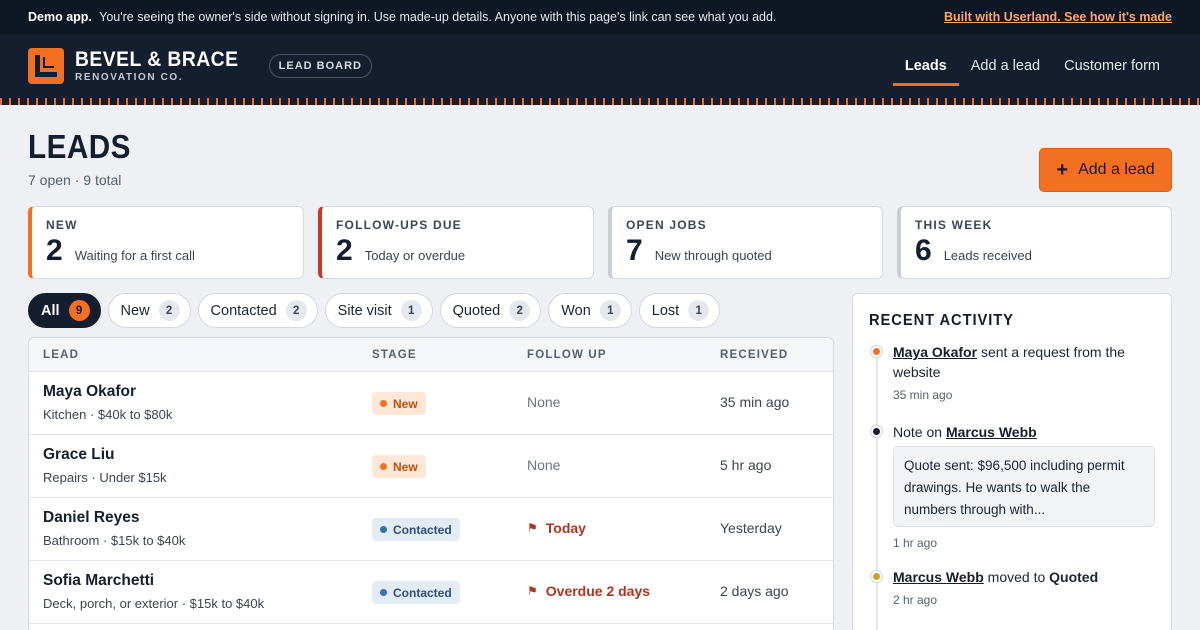 The width and height of the screenshot is (1200, 630). What do you see at coordinates (105, 477) in the screenshot?
I see `lead-meta: Repairs · Under $15k` at bounding box center [105, 477].